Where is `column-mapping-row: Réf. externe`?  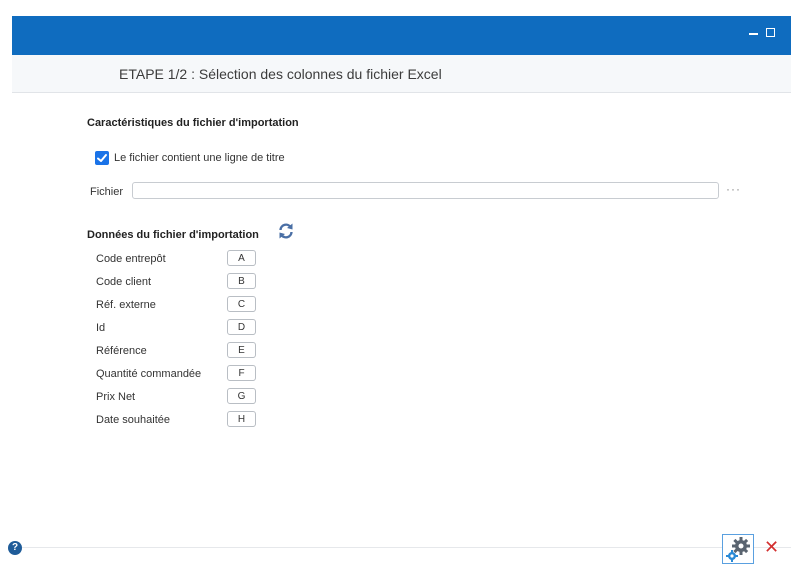 column-mapping-row: Réf. externe is located at coordinates (162, 305).